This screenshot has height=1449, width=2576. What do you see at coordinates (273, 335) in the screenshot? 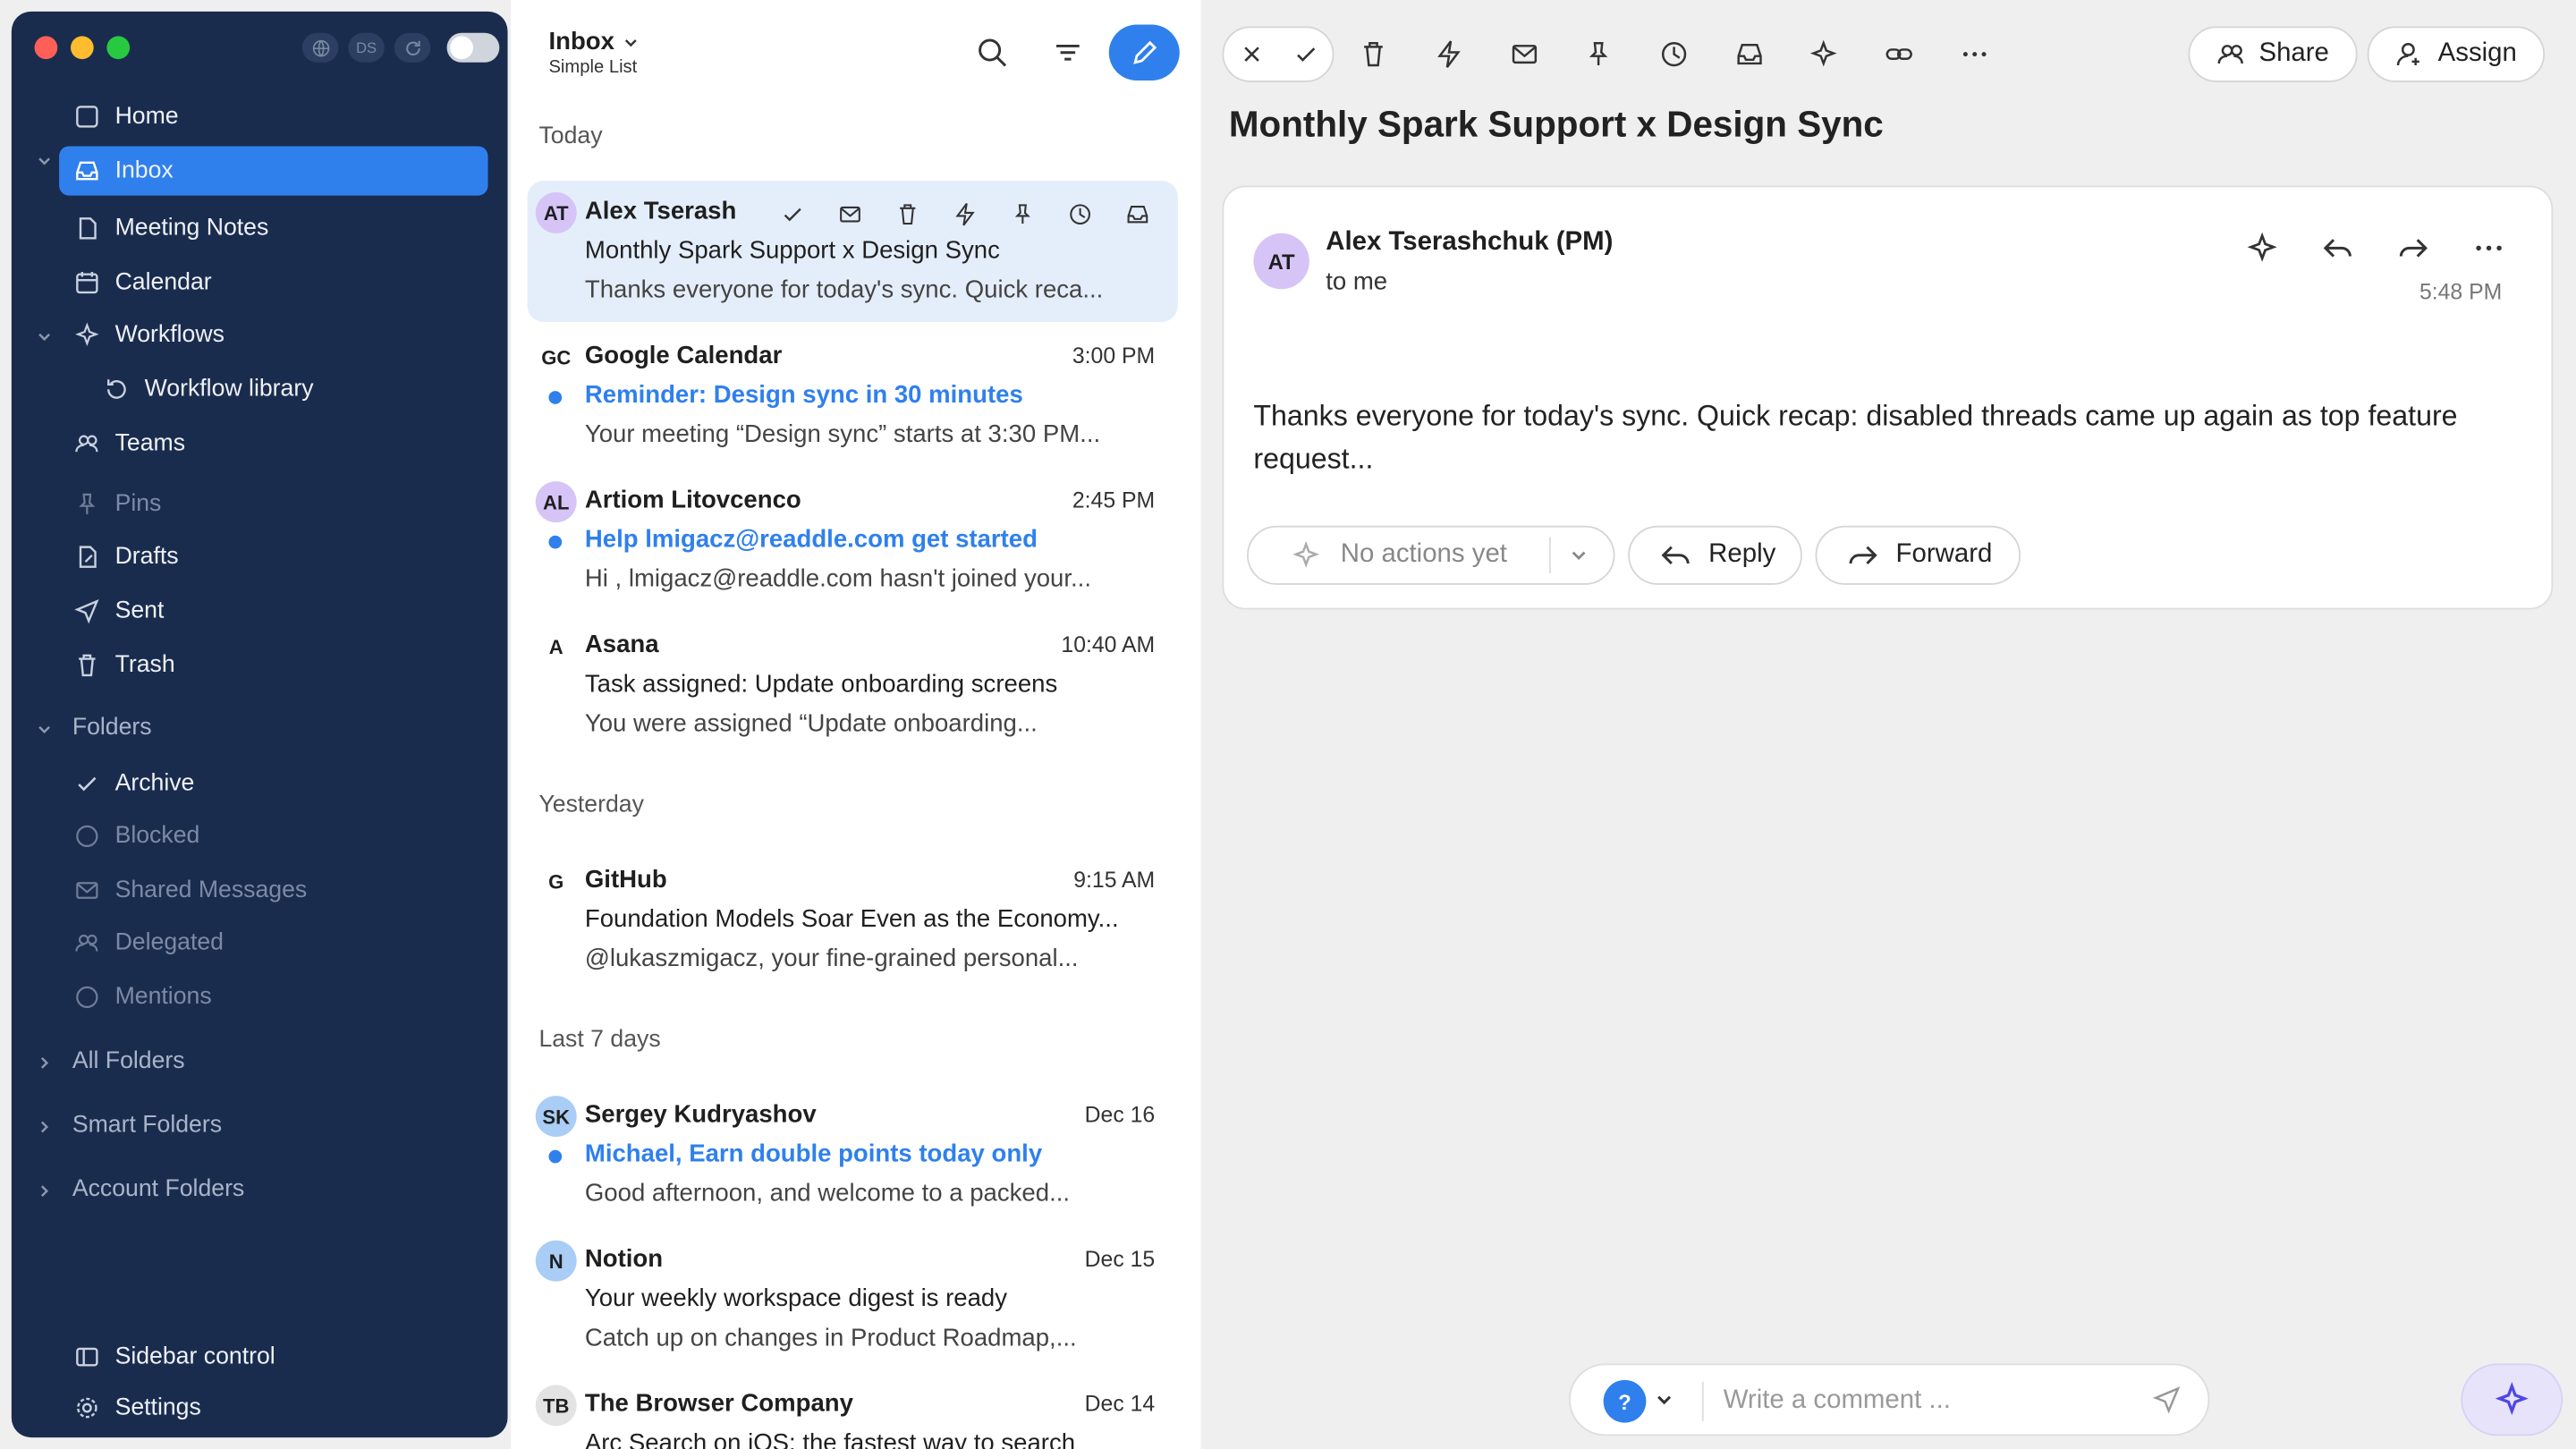
I see `sidebar-item-workflows: Workflows` at bounding box center [273, 335].